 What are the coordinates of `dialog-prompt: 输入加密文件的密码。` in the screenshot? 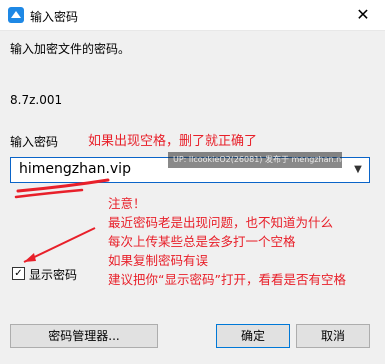 It's located at (70, 49).